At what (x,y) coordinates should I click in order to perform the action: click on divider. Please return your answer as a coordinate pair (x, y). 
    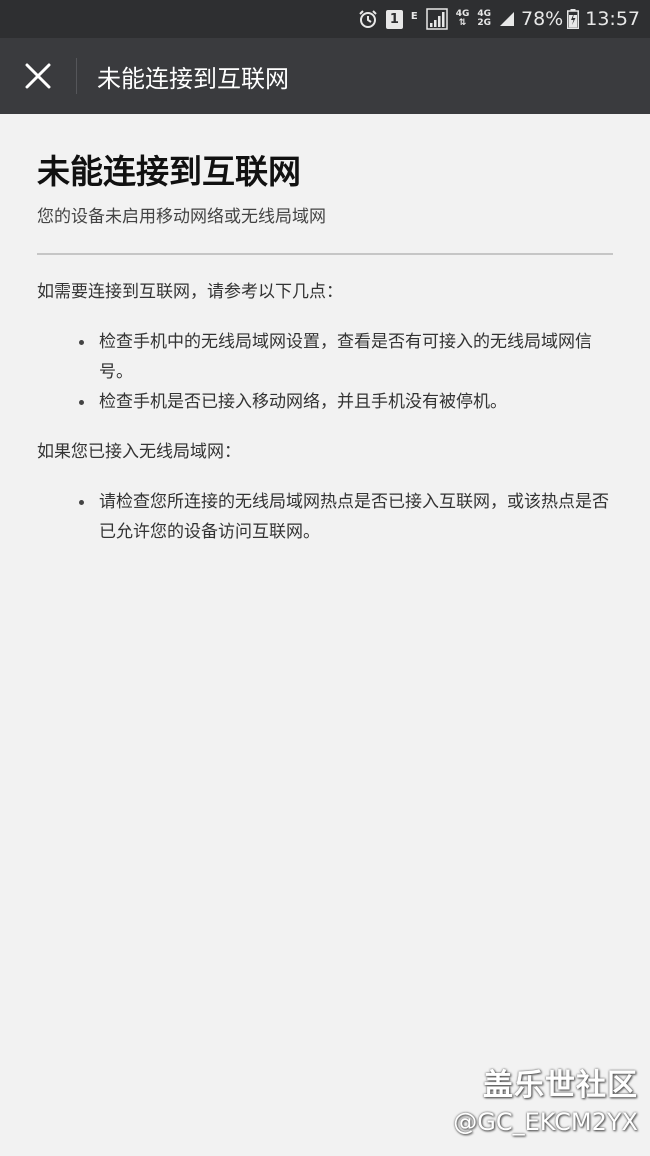
    Looking at the image, I should click on (325, 254).